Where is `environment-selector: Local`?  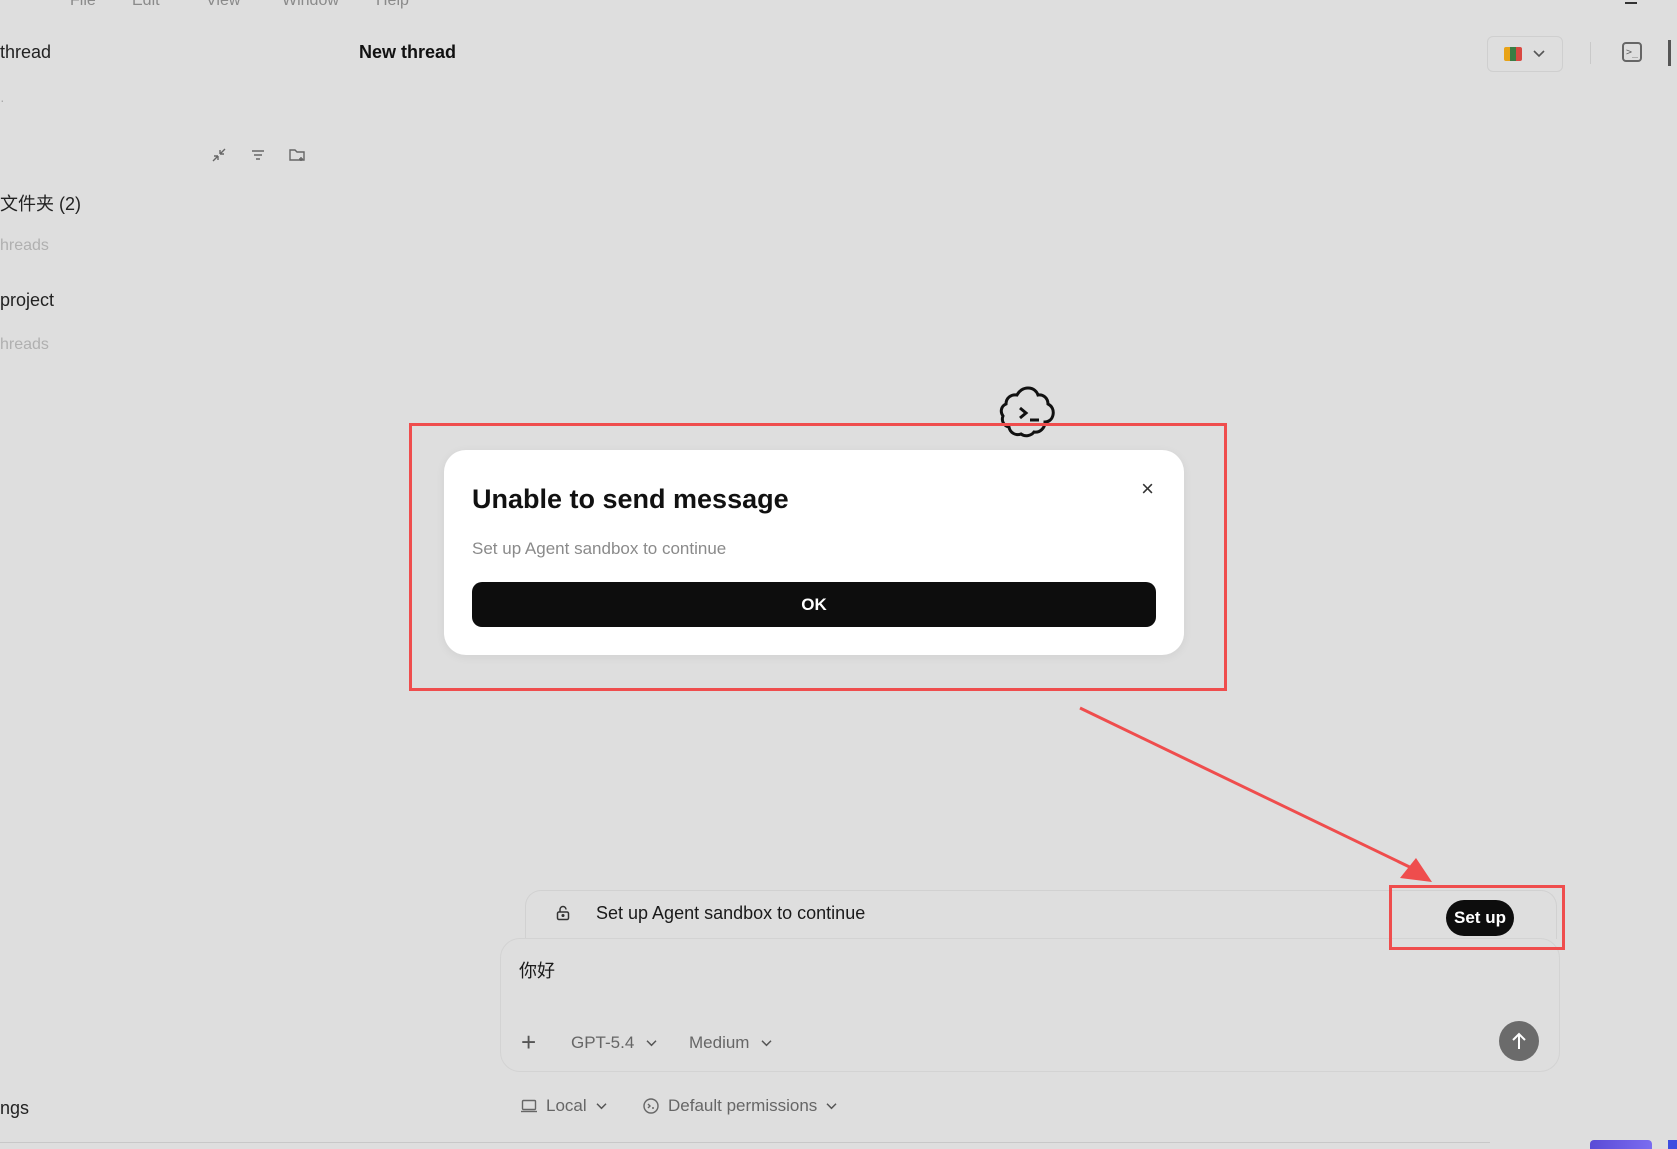 environment-selector: Local is located at coordinates (564, 1106).